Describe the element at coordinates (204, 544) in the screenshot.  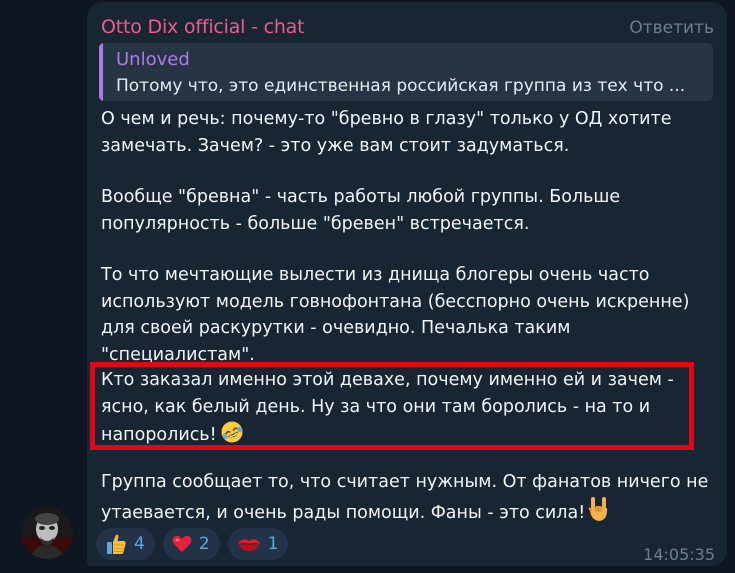
I see `reaction-count: 2` at that location.